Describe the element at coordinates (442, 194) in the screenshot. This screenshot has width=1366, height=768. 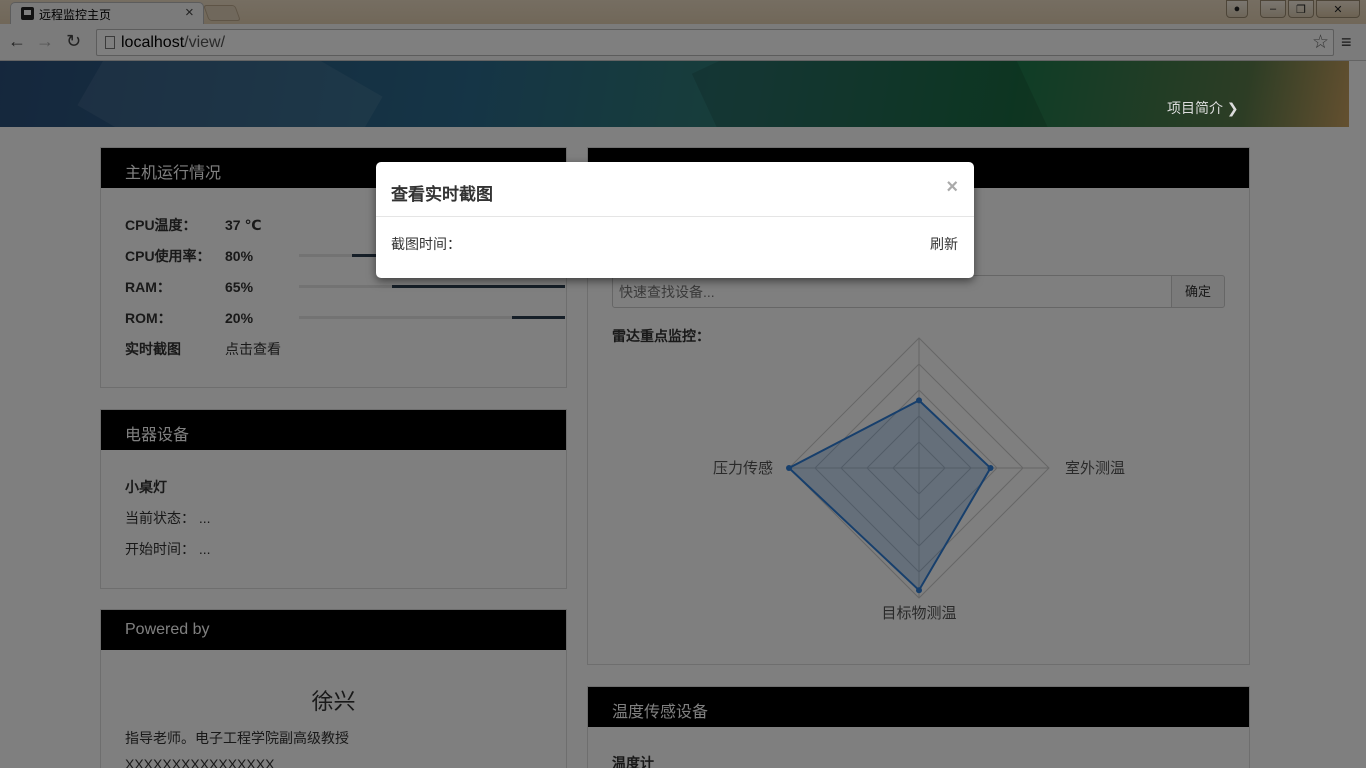
I see `modal-title: 查看实时截图` at that location.